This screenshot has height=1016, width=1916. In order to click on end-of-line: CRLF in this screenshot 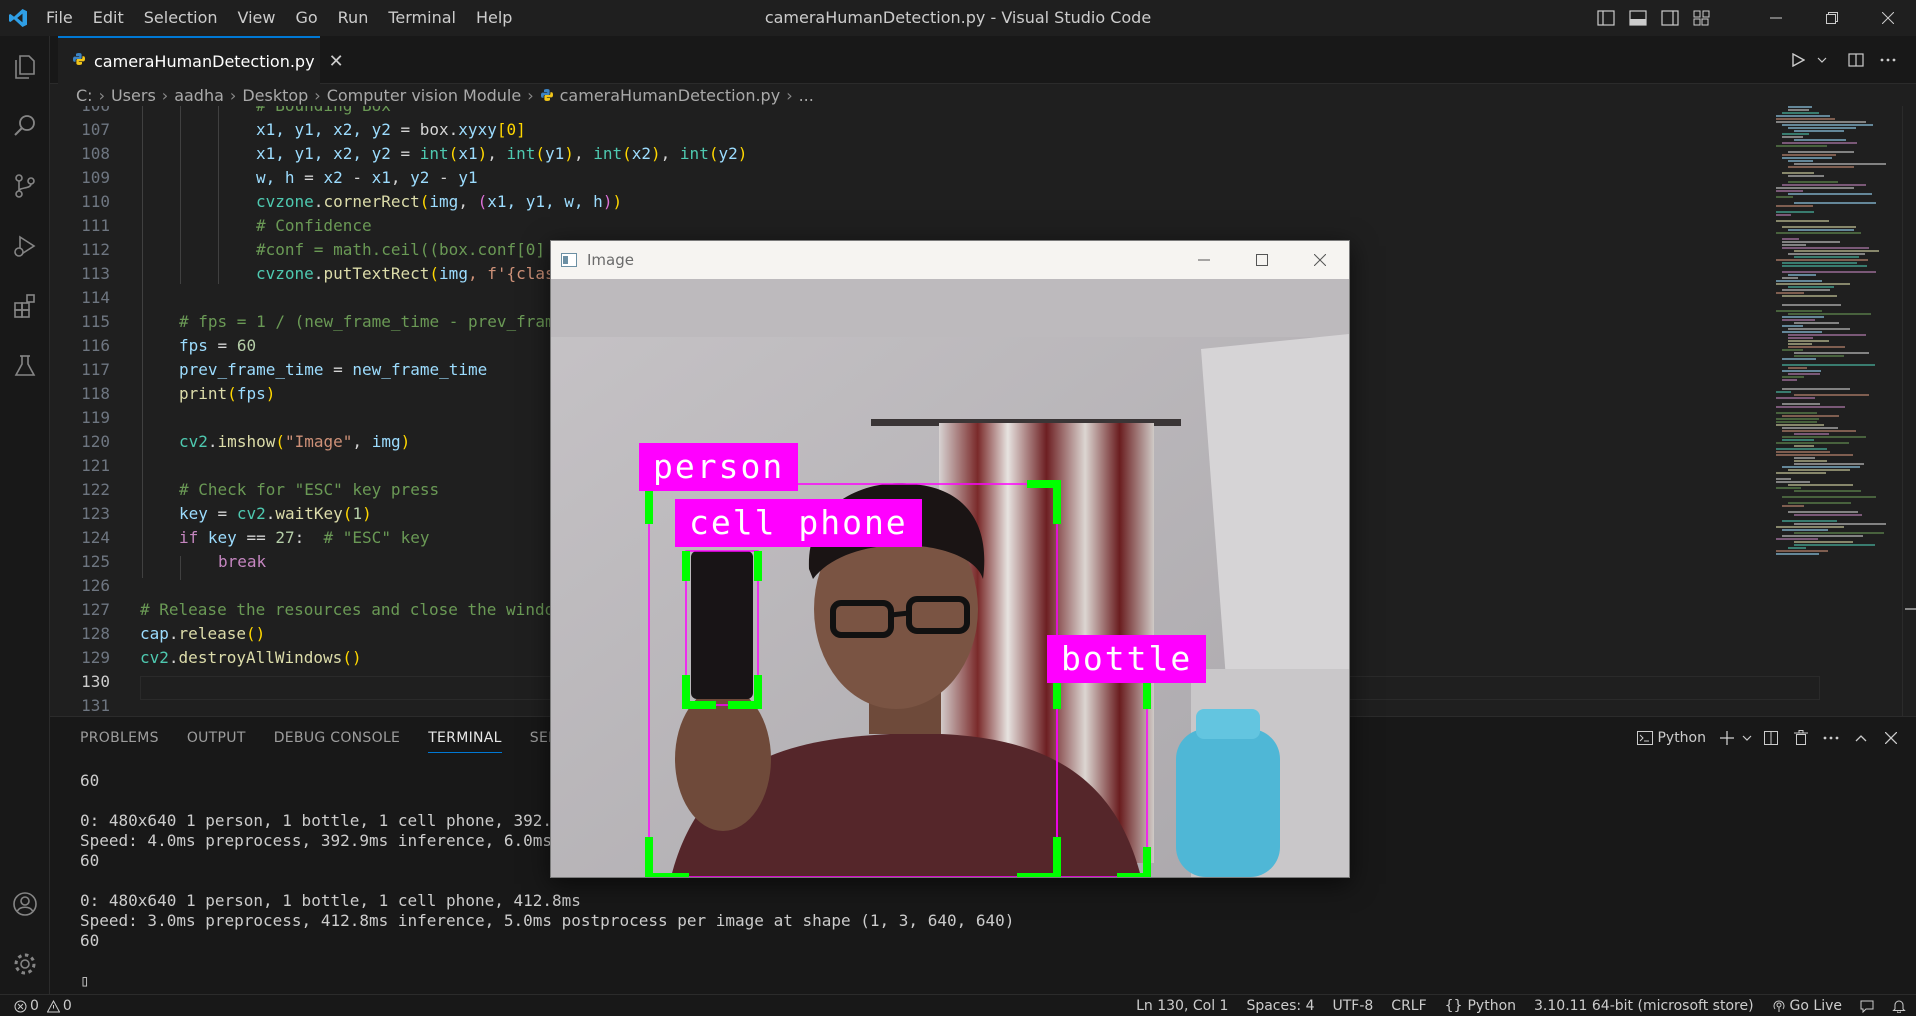, I will do `click(1408, 1006)`.